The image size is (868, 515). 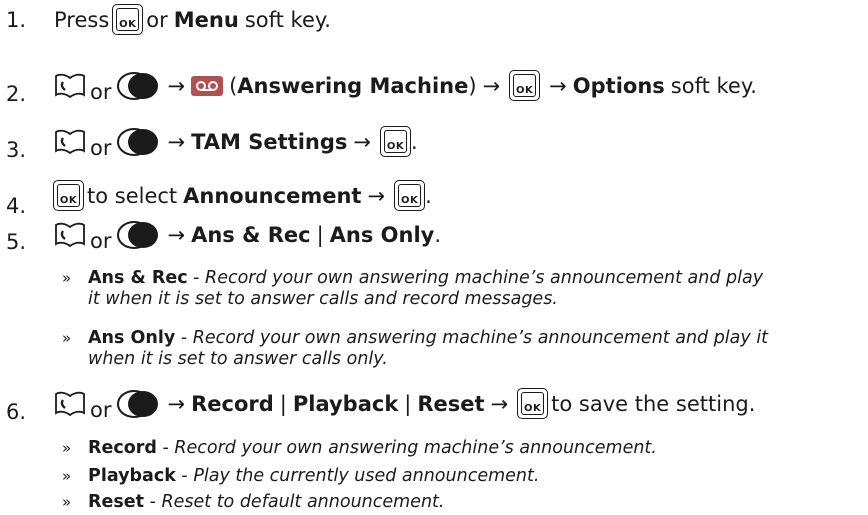 I want to click on answering-machine-label: Answering Machine, so click(x=353, y=85).